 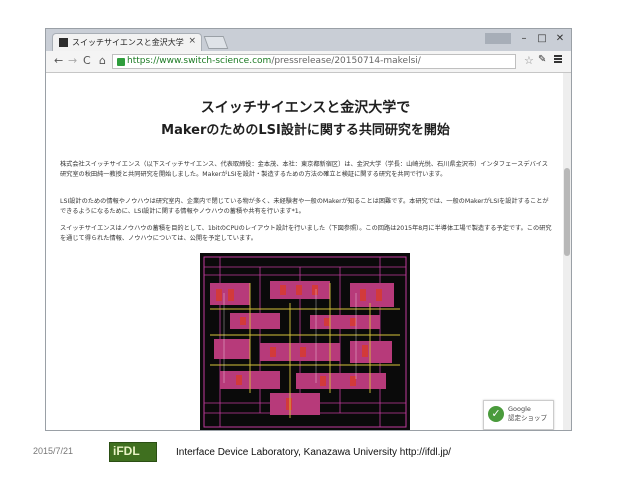 I want to click on window-close-icon: ✕, so click(x=560, y=38).